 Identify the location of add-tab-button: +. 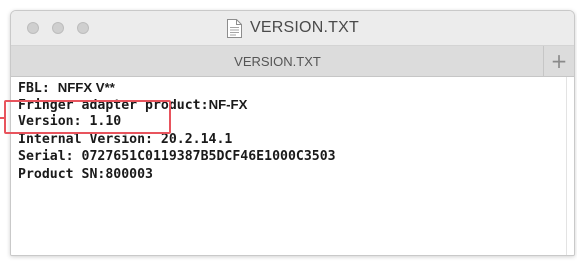
(558, 61).